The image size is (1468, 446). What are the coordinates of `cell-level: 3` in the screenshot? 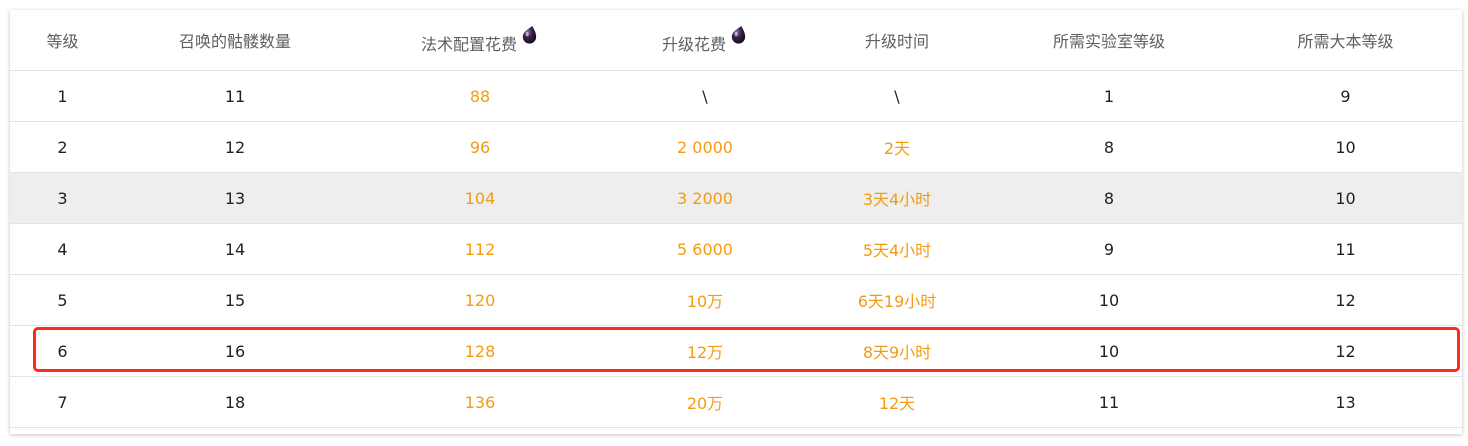 It's located at (62, 198).